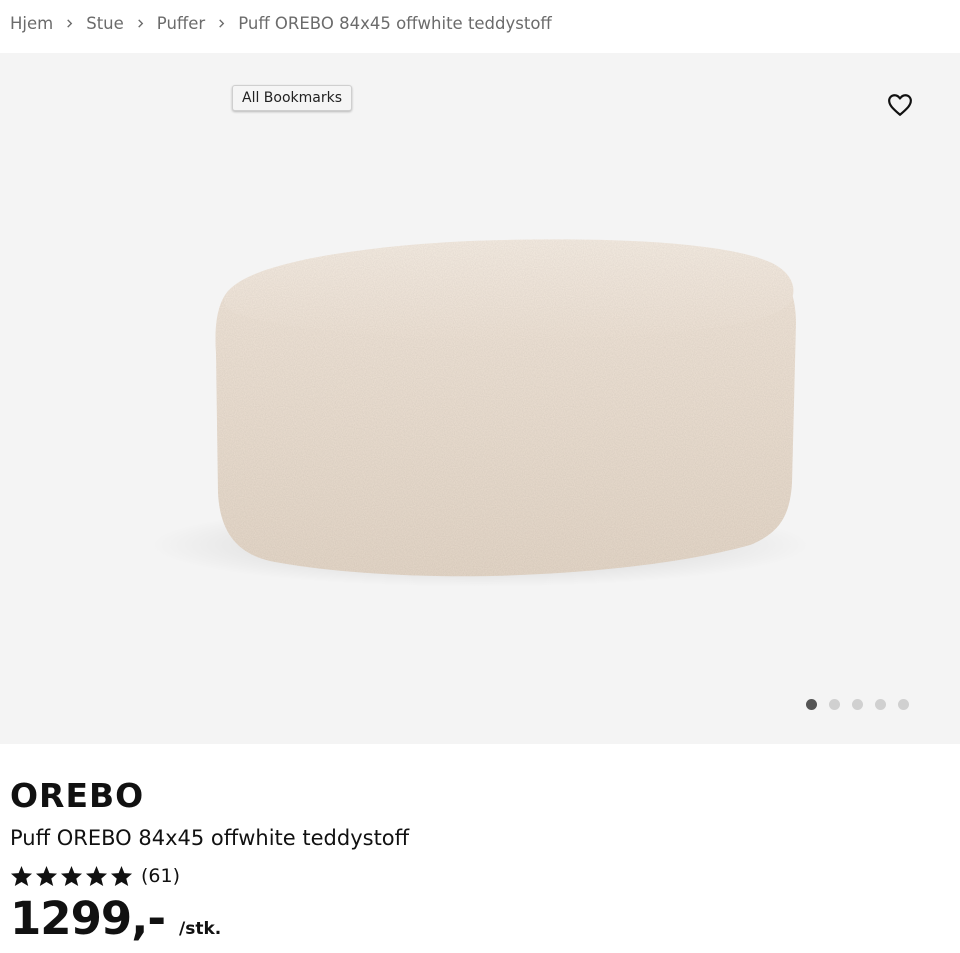 The height and width of the screenshot is (953, 960). I want to click on all-bookmarks-button: All Bookmarks, so click(292, 98).